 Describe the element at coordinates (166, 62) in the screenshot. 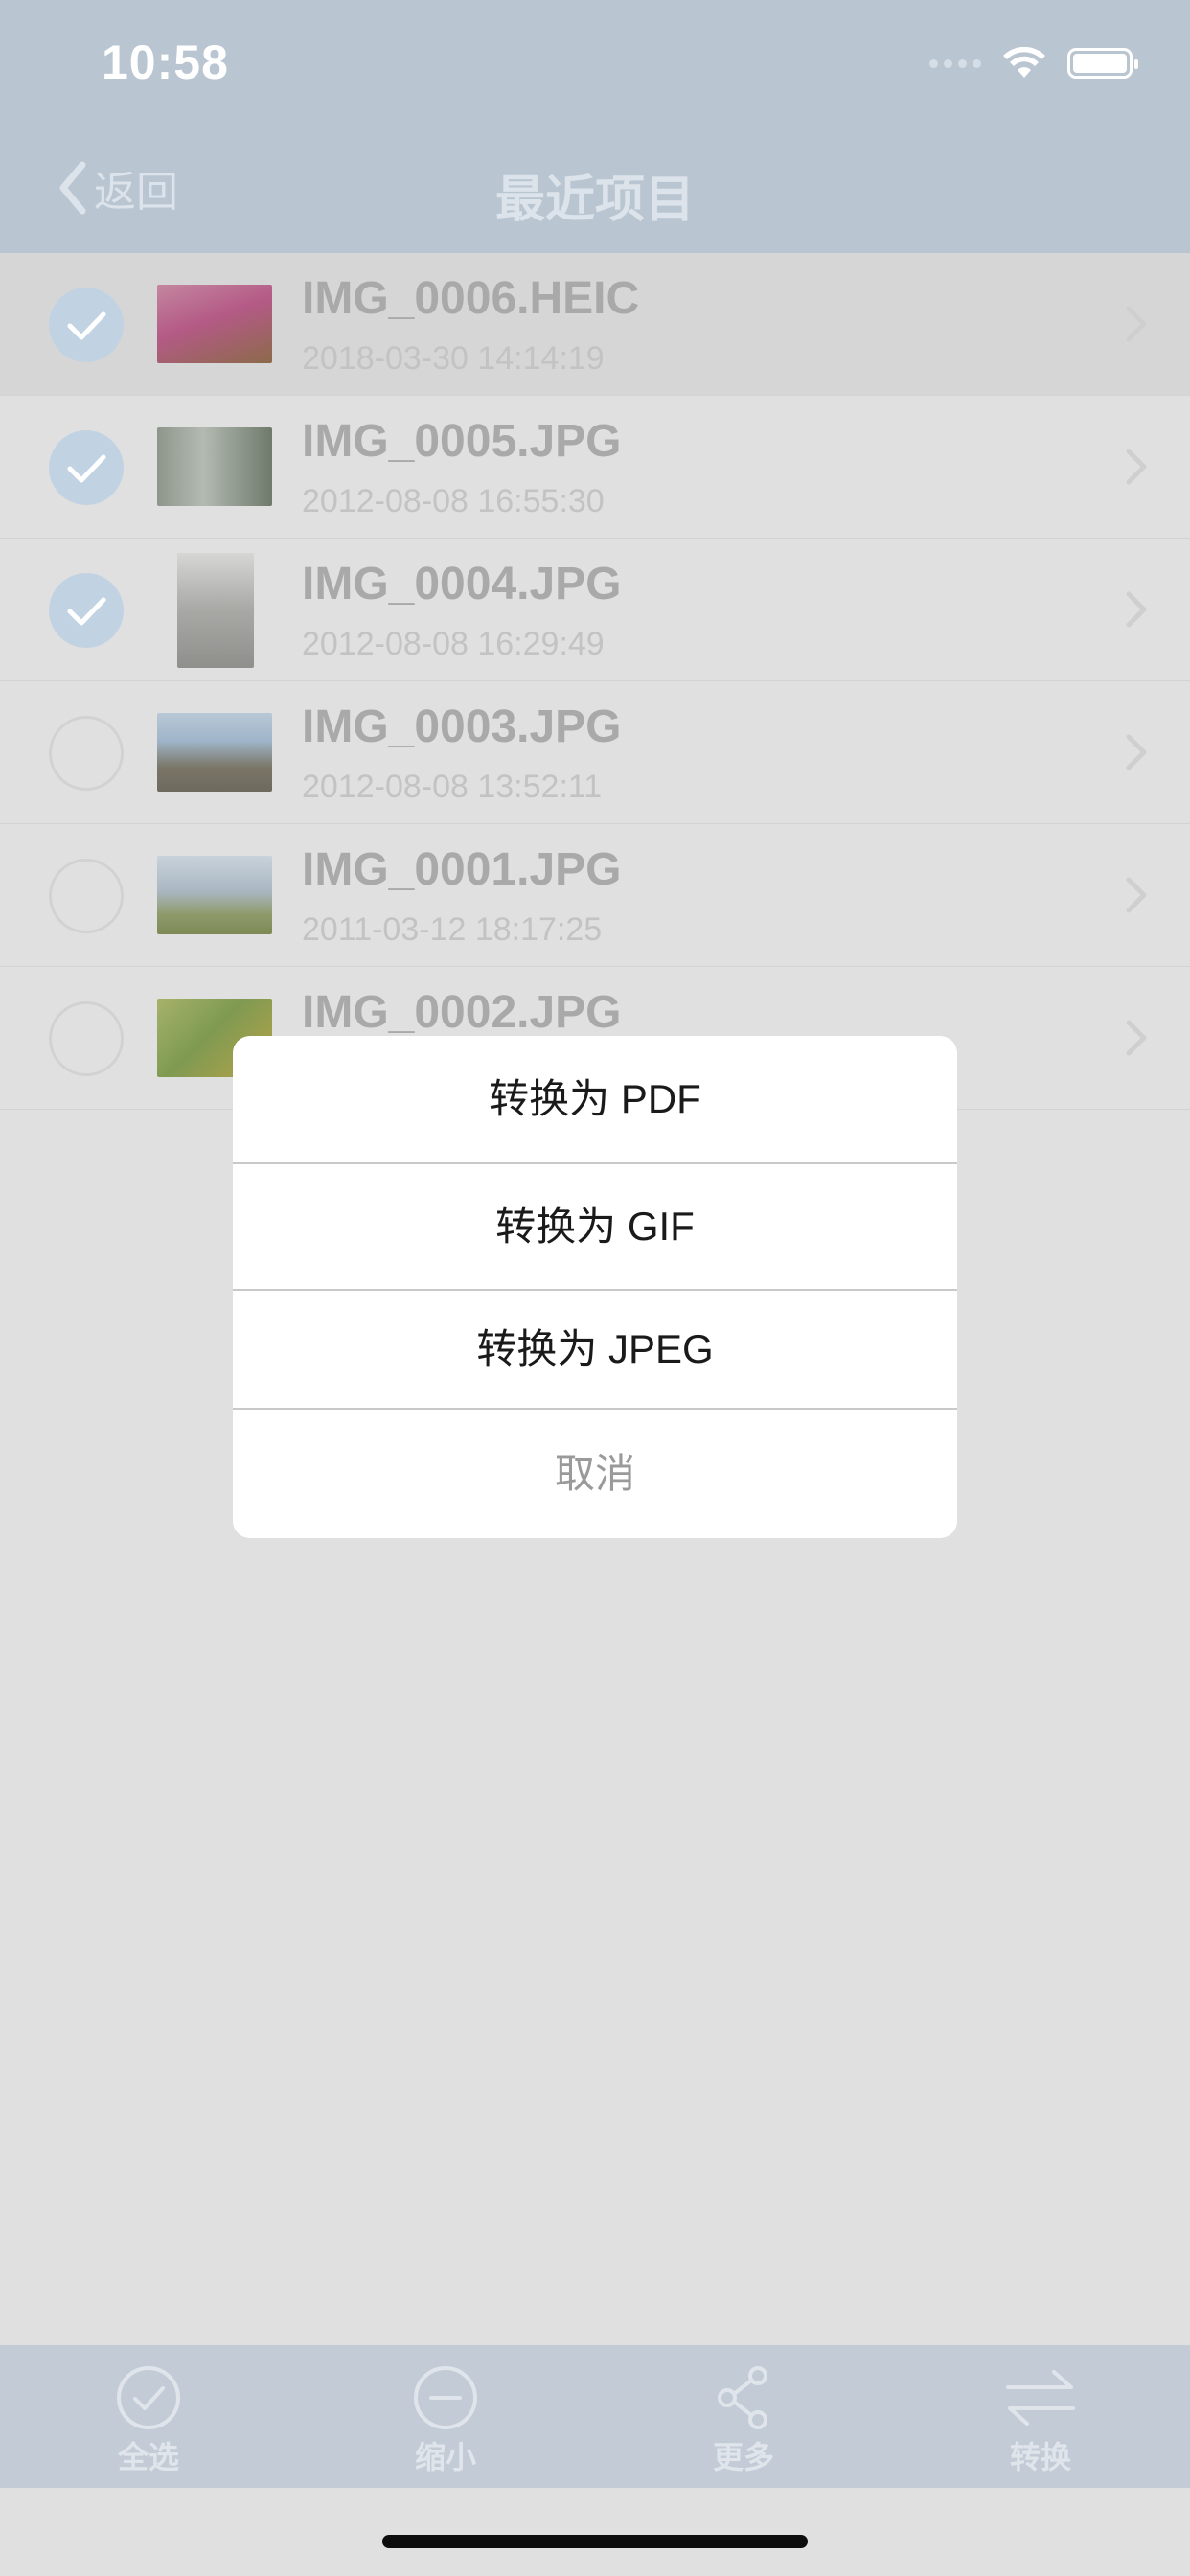

I see `status-time: 10:58` at that location.